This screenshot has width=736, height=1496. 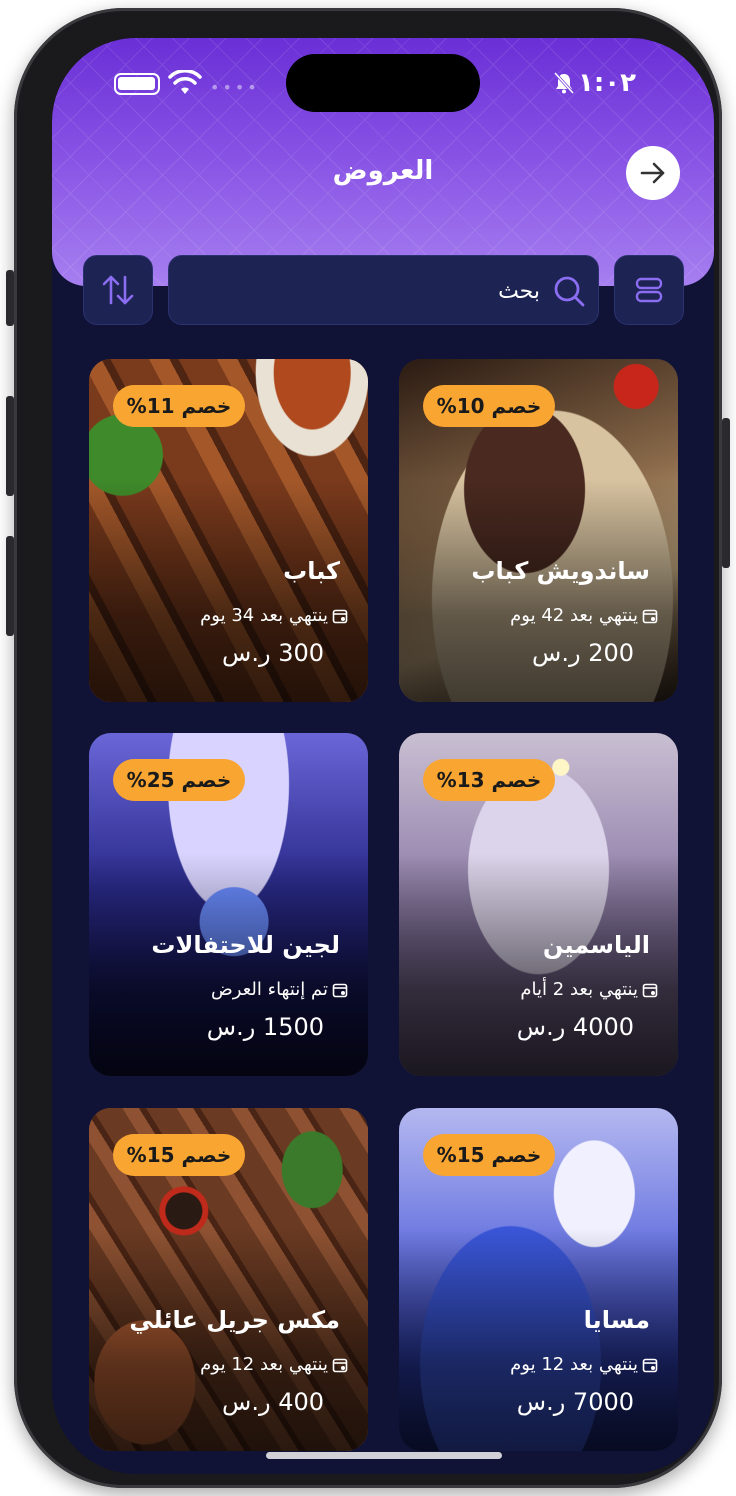 I want to click on home-indicator, so click(x=384, y=1455).